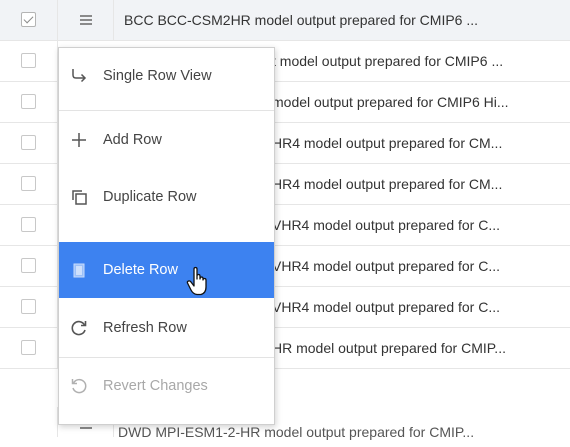 Image resolution: width=570 pixels, height=447 pixels. What do you see at coordinates (155, 386) in the screenshot?
I see `menu-item-label: Revert Changes` at bounding box center [155, 386].